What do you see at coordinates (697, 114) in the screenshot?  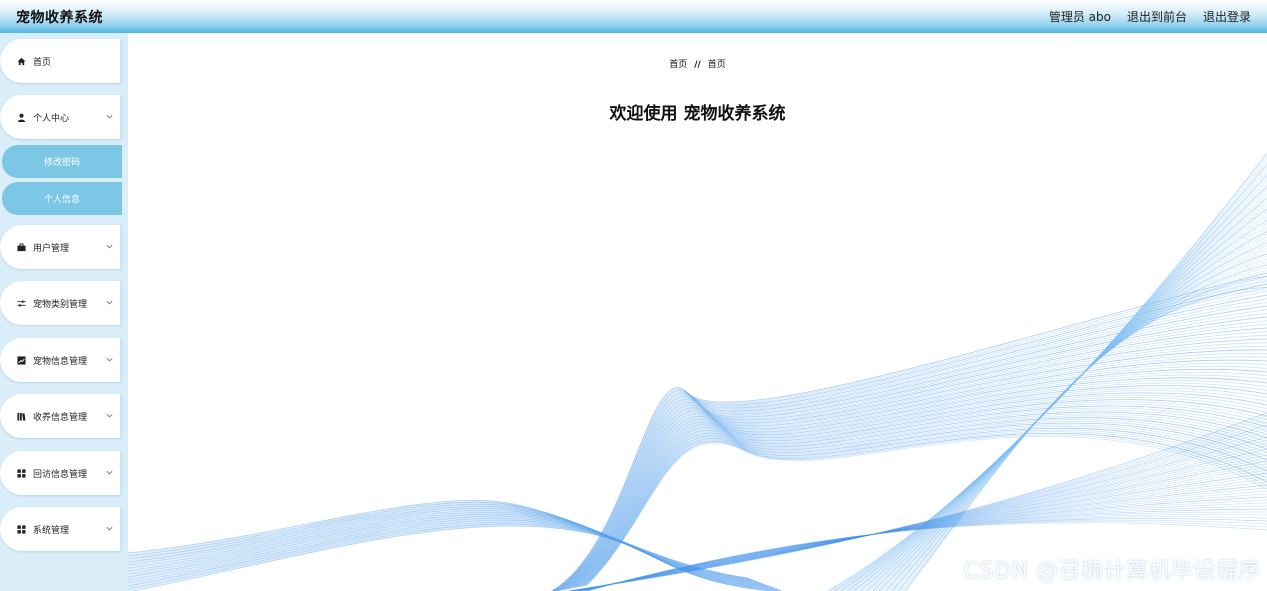 I see `welcome-title: 欢迎使用 宠物收养系统` at bounding box center [697, 114].